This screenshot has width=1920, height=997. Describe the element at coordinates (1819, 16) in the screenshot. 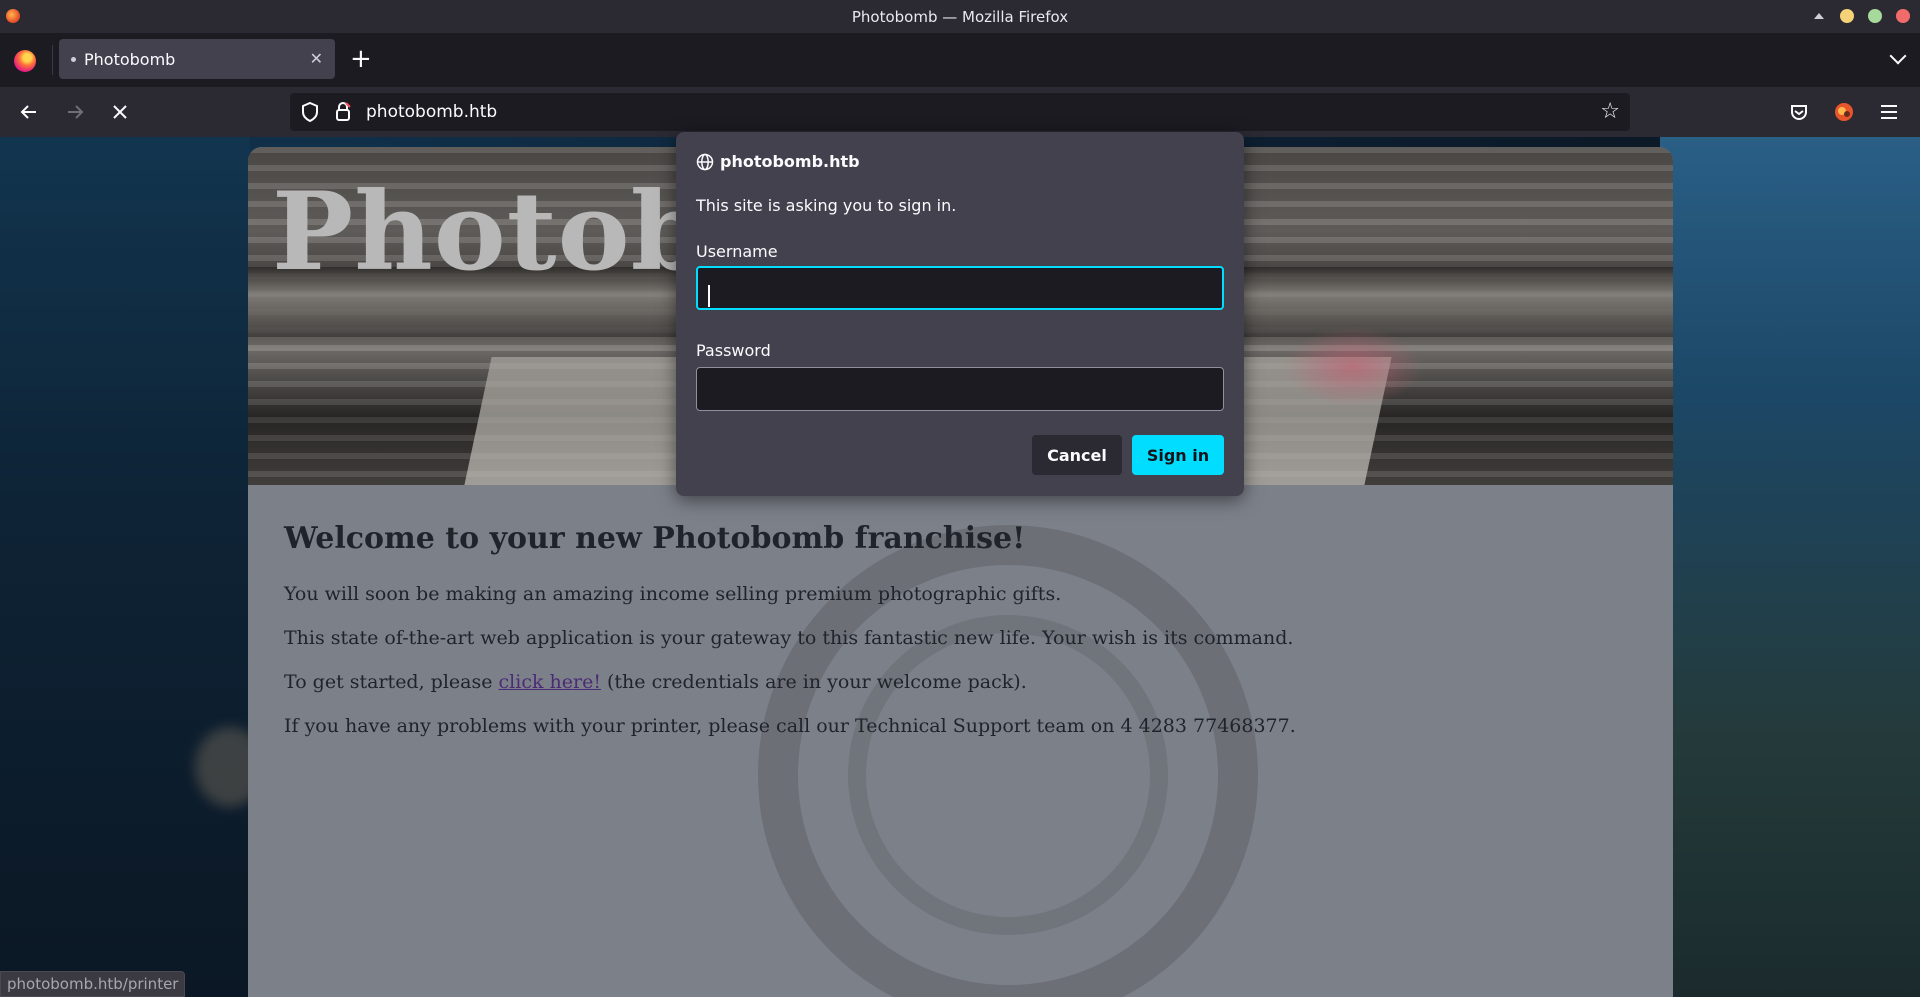

I see `keep-above-icon` at that location.